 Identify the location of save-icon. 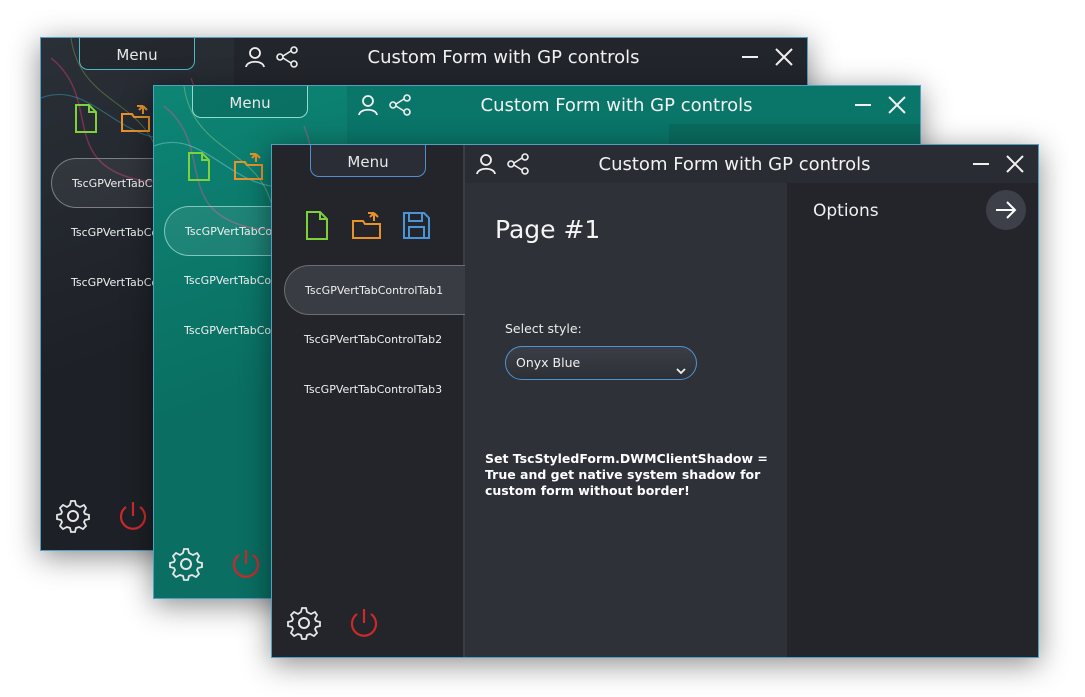
(416, 225).